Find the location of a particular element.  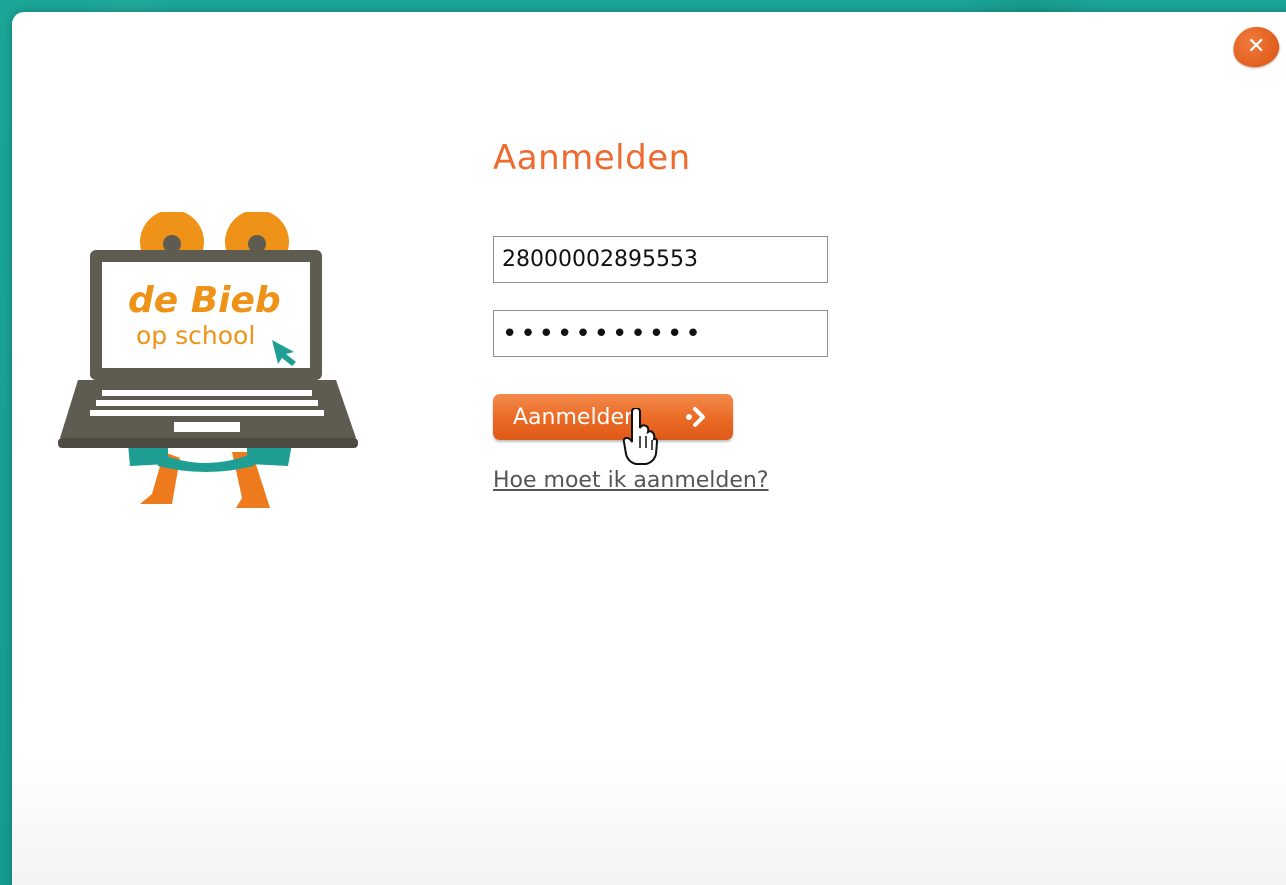

help-link: Hoe moet ik aanmelden? is located at coordinates (631, 480).